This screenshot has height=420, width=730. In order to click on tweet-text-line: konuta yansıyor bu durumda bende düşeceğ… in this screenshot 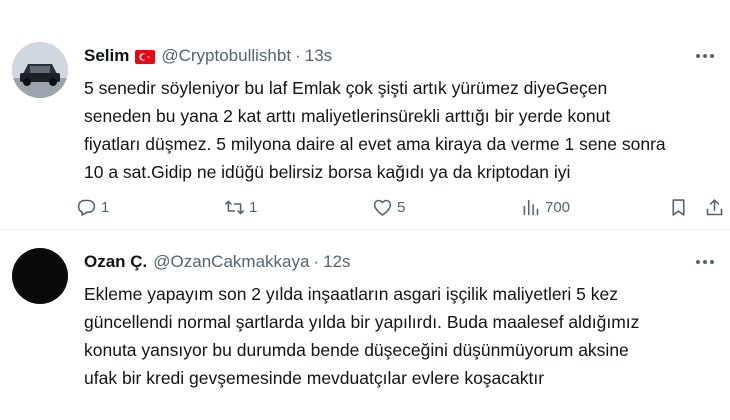, I will do `click(356, 350)`.